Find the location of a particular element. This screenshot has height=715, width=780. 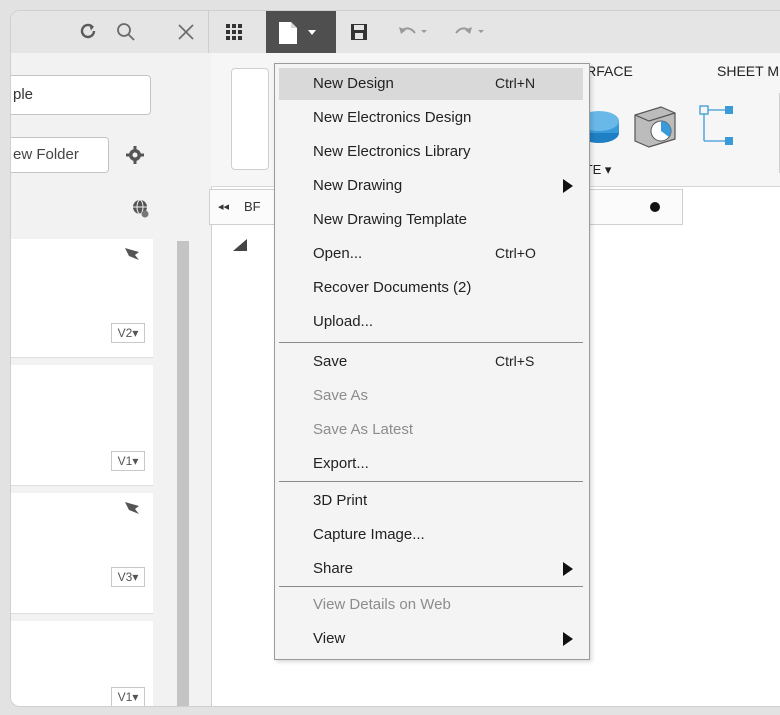

top-toolbar is located at coordinates (395, 32).